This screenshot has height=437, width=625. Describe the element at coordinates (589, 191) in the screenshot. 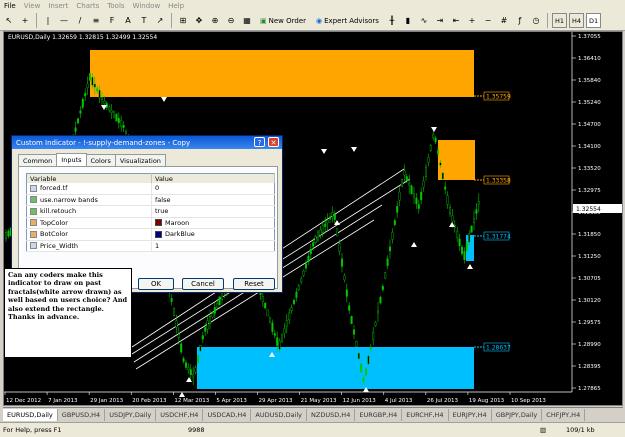

I see `price-tick-label: 1.32975` at that location.